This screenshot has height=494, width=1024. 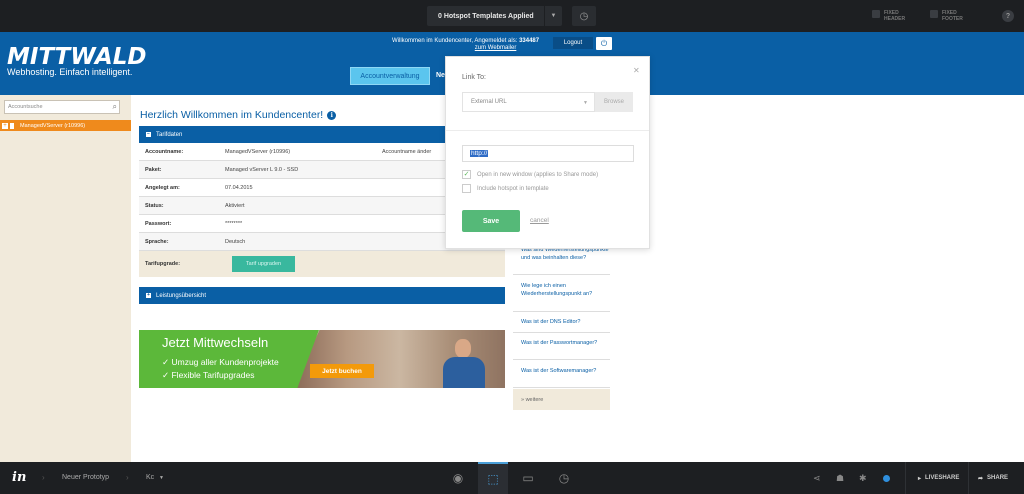 I want to click on tab-accountverwaltung: Accountverwaltung, so click(x=390, y=76).